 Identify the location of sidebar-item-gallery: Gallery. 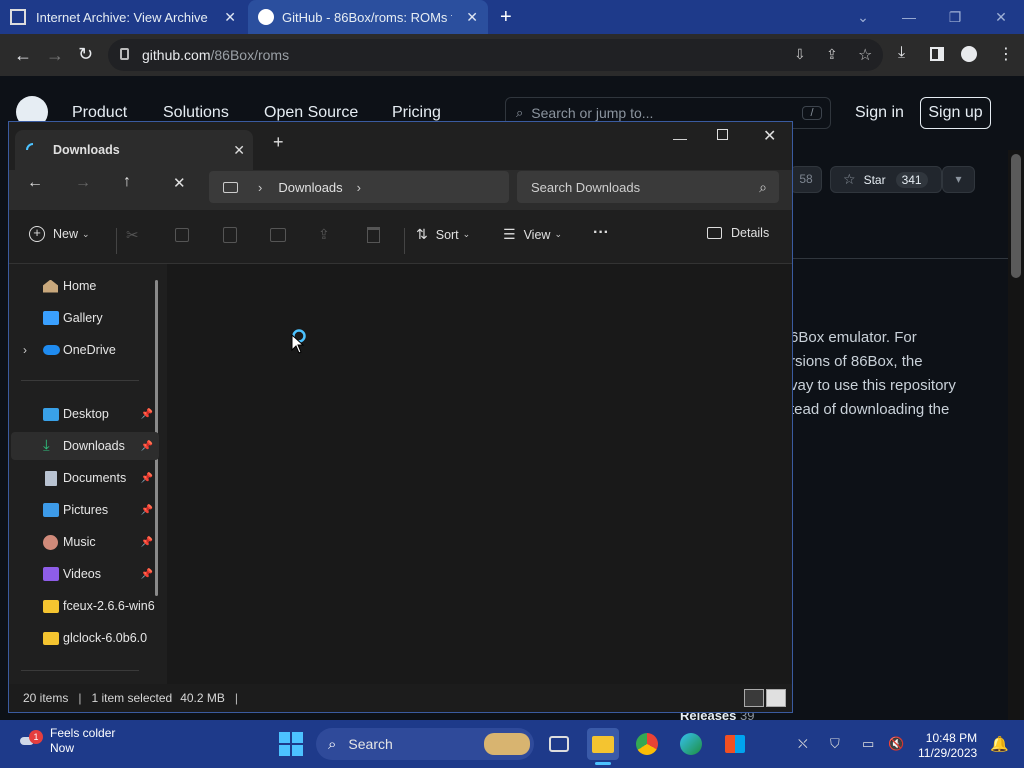
(85, 318).